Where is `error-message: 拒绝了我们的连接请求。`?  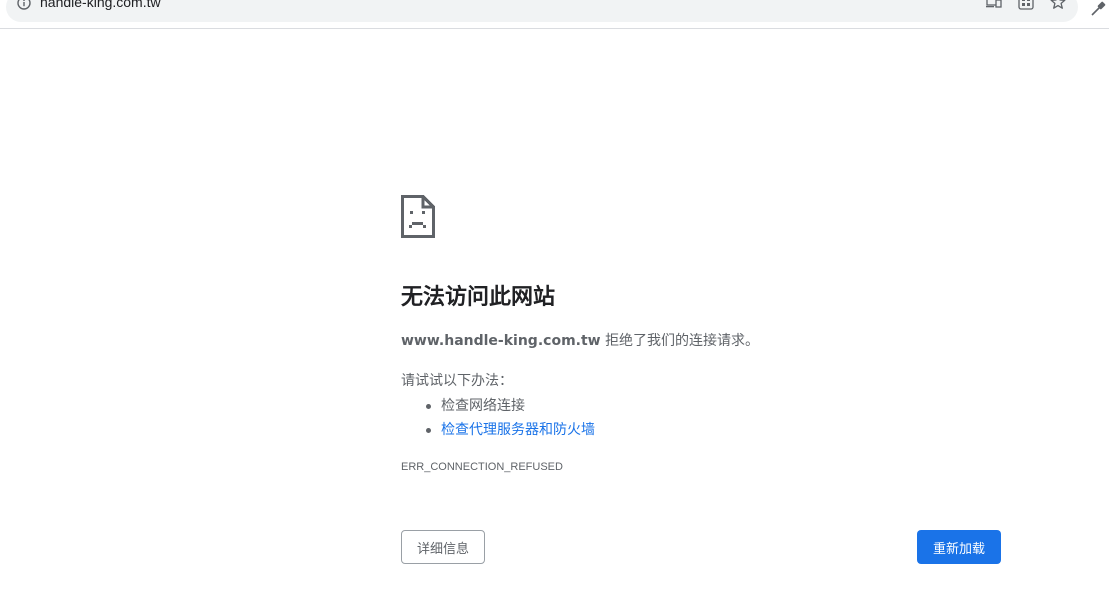
error-message: 拒绝了我们的连接请求。 is located at coordinates (682, 341).